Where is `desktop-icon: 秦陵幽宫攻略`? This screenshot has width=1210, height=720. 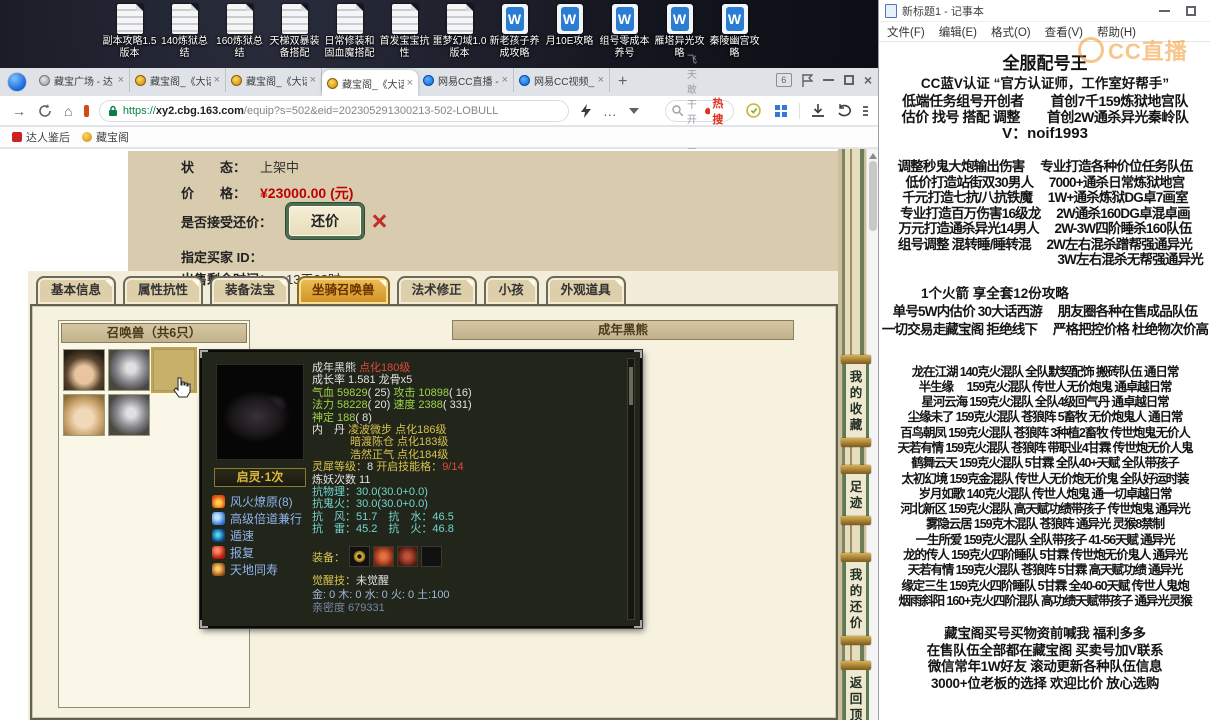 desktop-icon: 秦陵幽宫攻略 is located at coordinates (734, 32).